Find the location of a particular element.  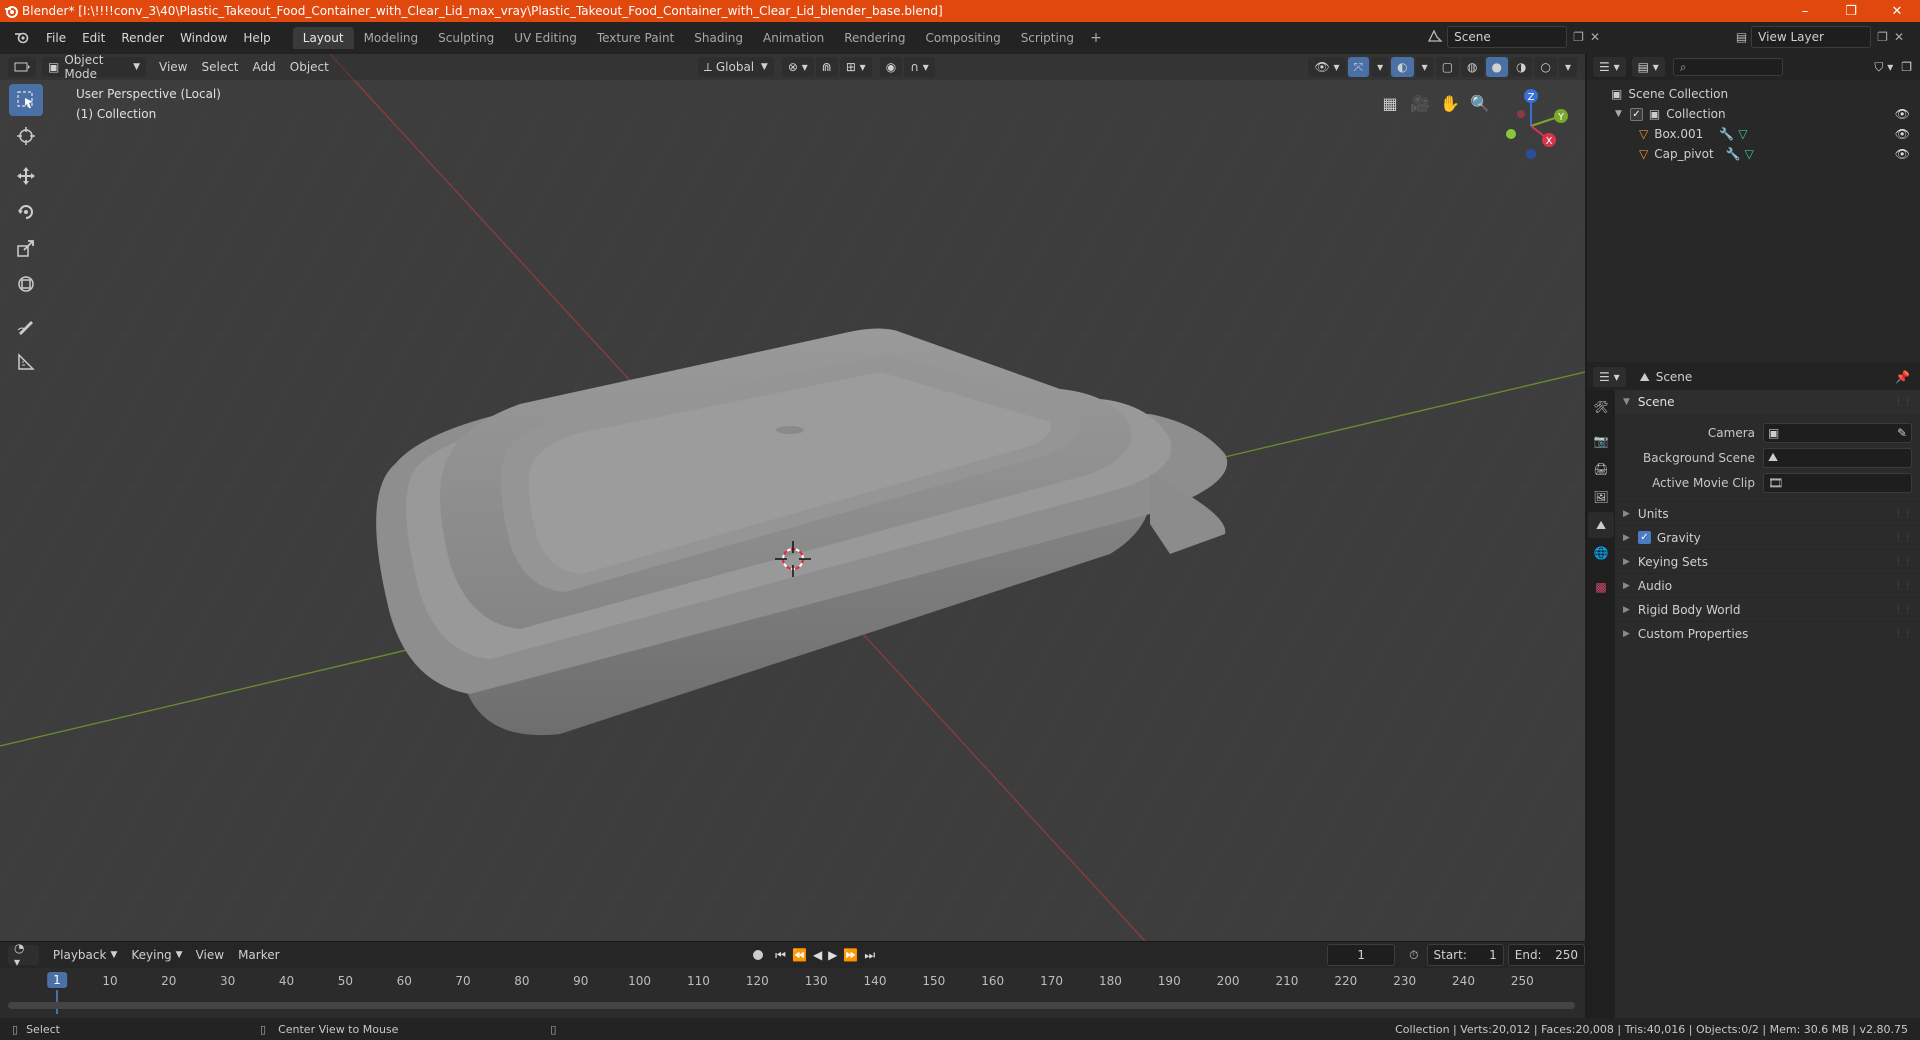

tab-uv-editing: UV Editing is located at coordinates (545, 38).